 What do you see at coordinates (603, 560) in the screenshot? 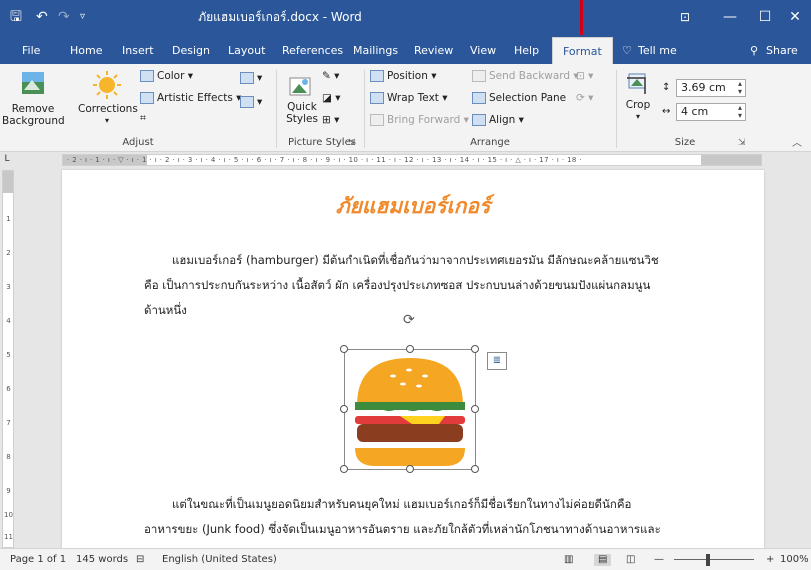
I see `print-layout-icon: ▤` at bounding box center [603, 560].